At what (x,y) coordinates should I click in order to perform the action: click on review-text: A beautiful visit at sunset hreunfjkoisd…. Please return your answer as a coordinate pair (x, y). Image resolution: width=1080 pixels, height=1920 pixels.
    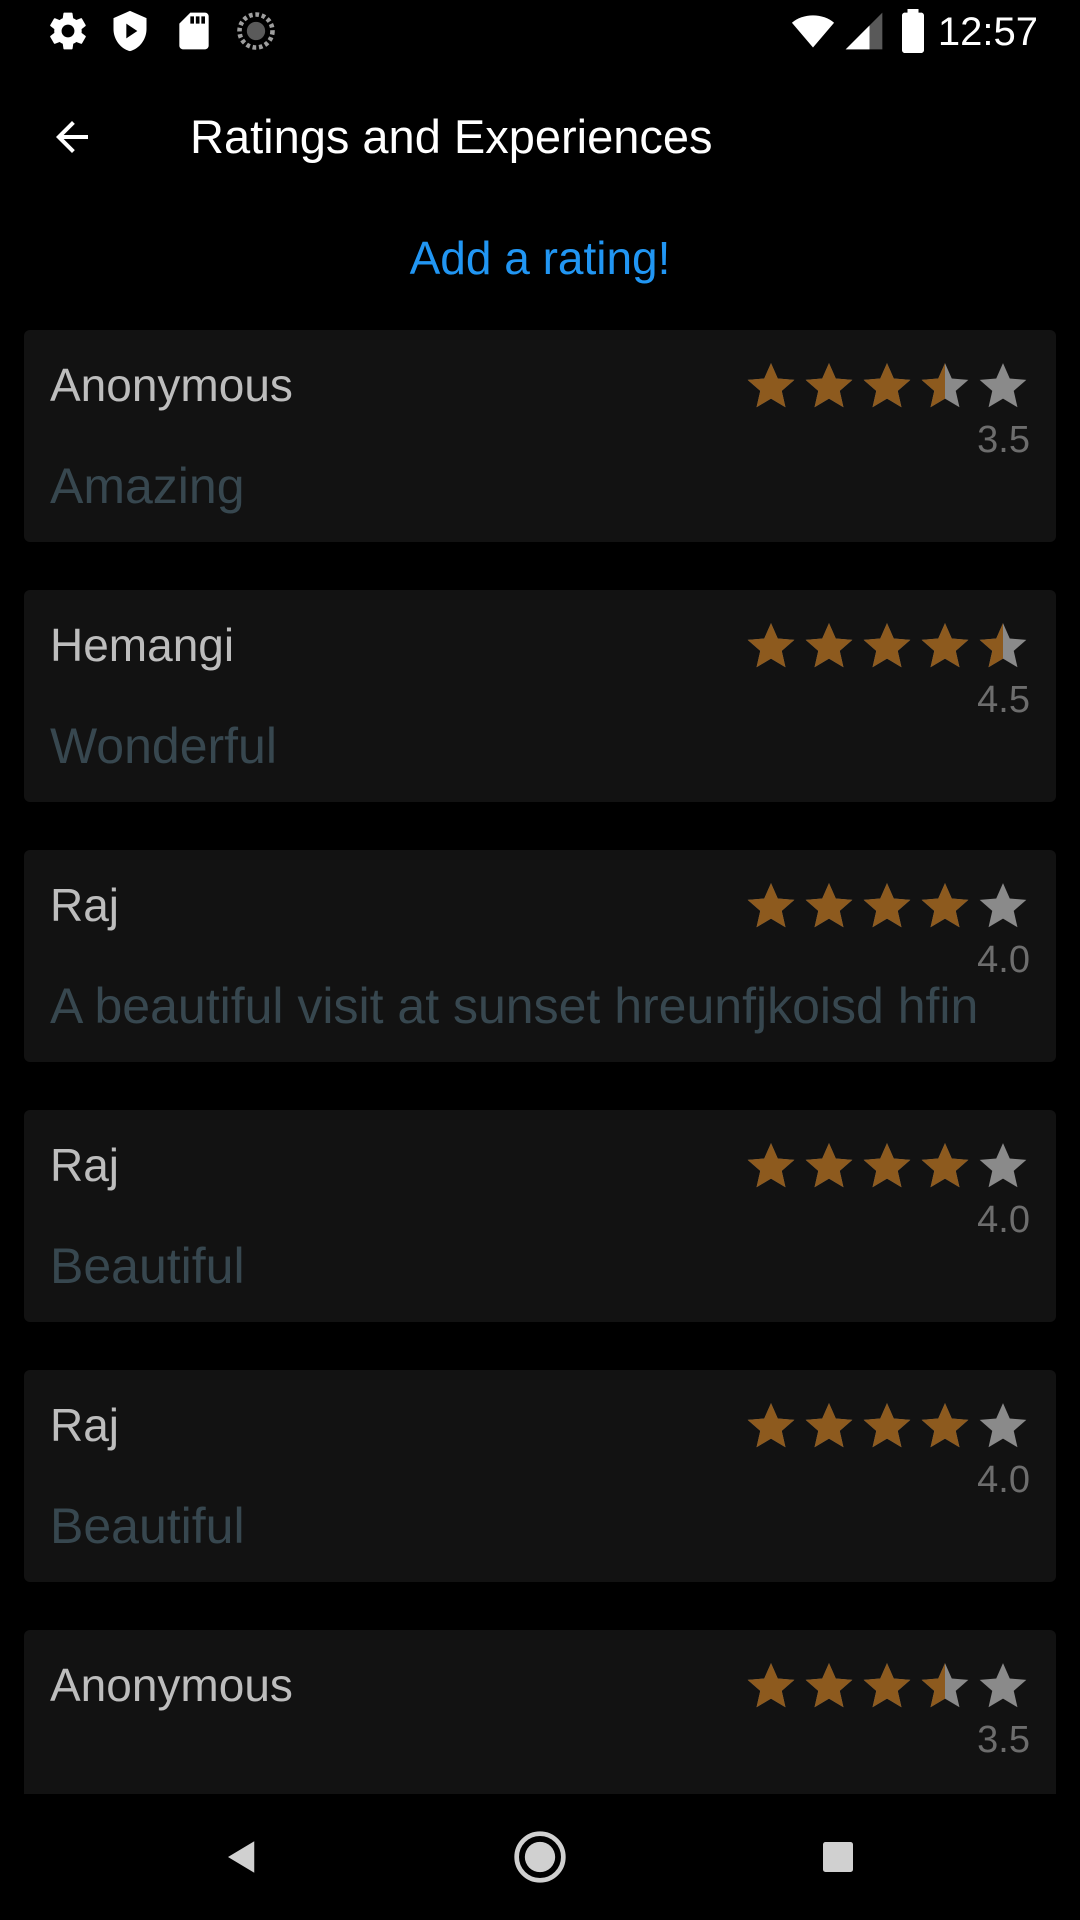
    Looking at the image, I should click on (514, 1006).